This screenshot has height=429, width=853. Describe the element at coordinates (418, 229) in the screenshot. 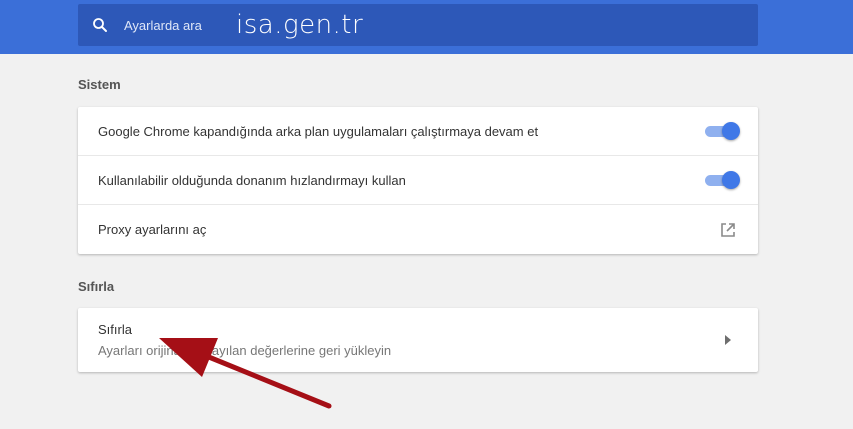

I see `setting-row-proxy: Proxy ayarlarını aç` at that location.